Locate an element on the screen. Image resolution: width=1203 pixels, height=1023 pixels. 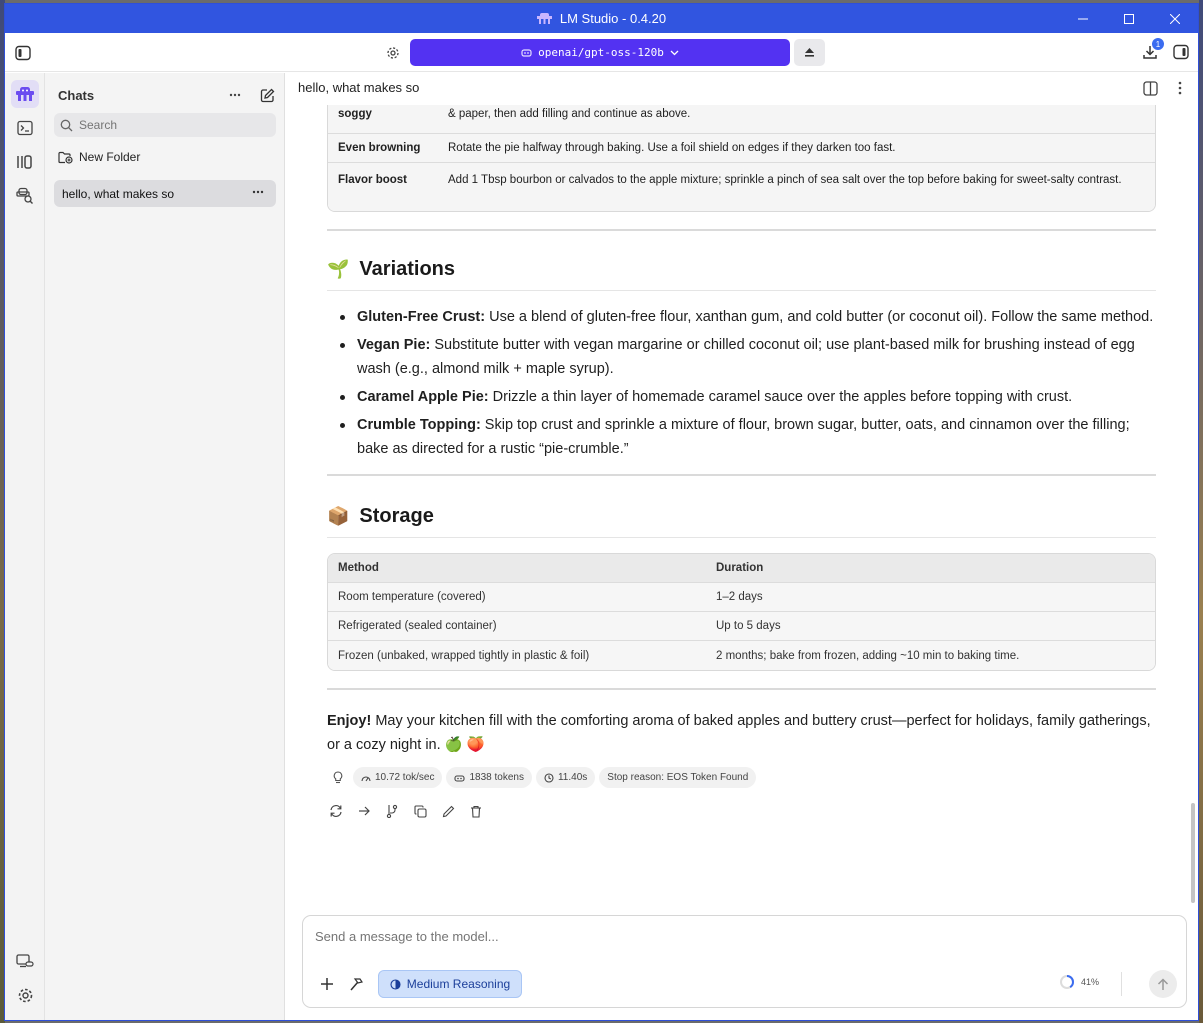
scrollbar-thumb is located at coordinates (1193, 853).